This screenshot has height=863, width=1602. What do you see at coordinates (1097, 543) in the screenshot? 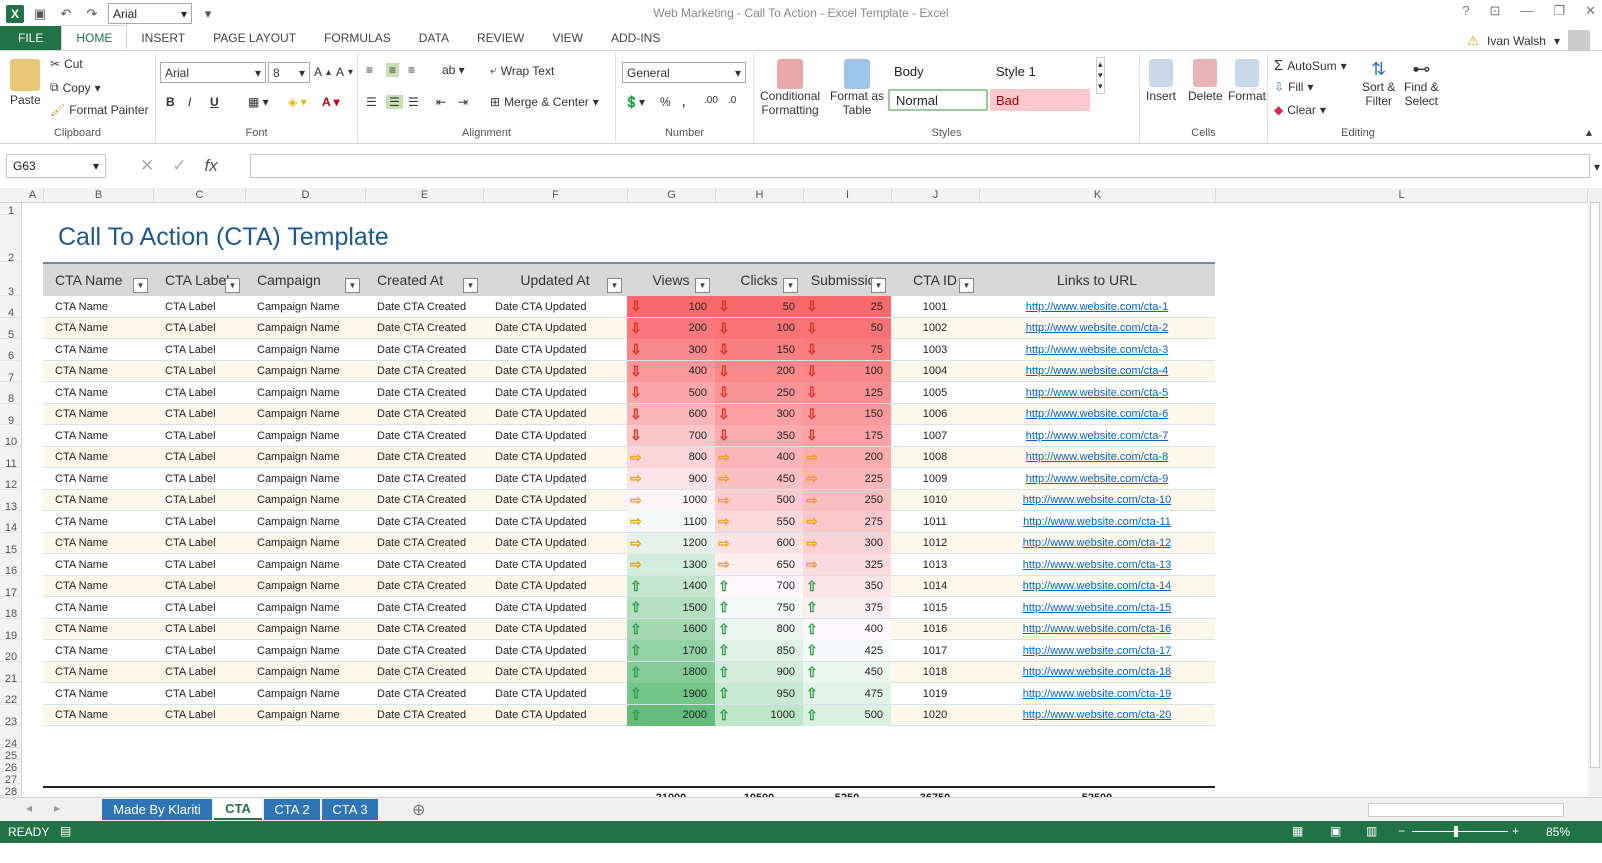
I see `cell-link-url: http://www.website.com/cta-12` at bounding box center [1097, 543].